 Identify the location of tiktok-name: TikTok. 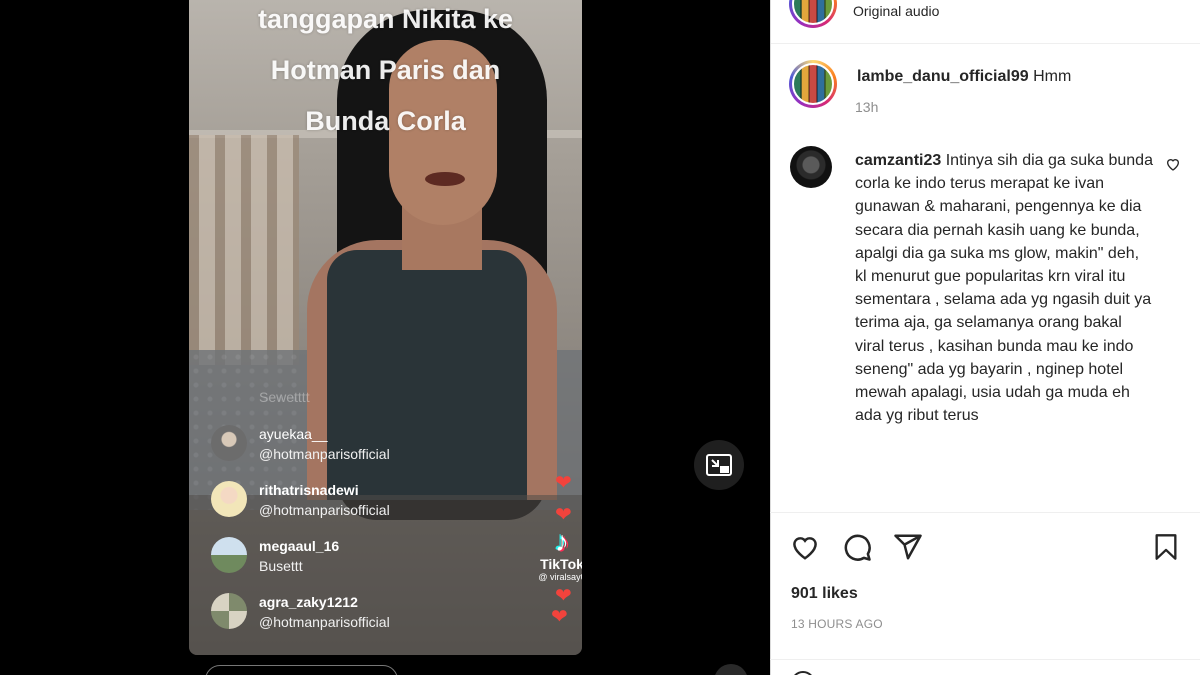
(561, 564).